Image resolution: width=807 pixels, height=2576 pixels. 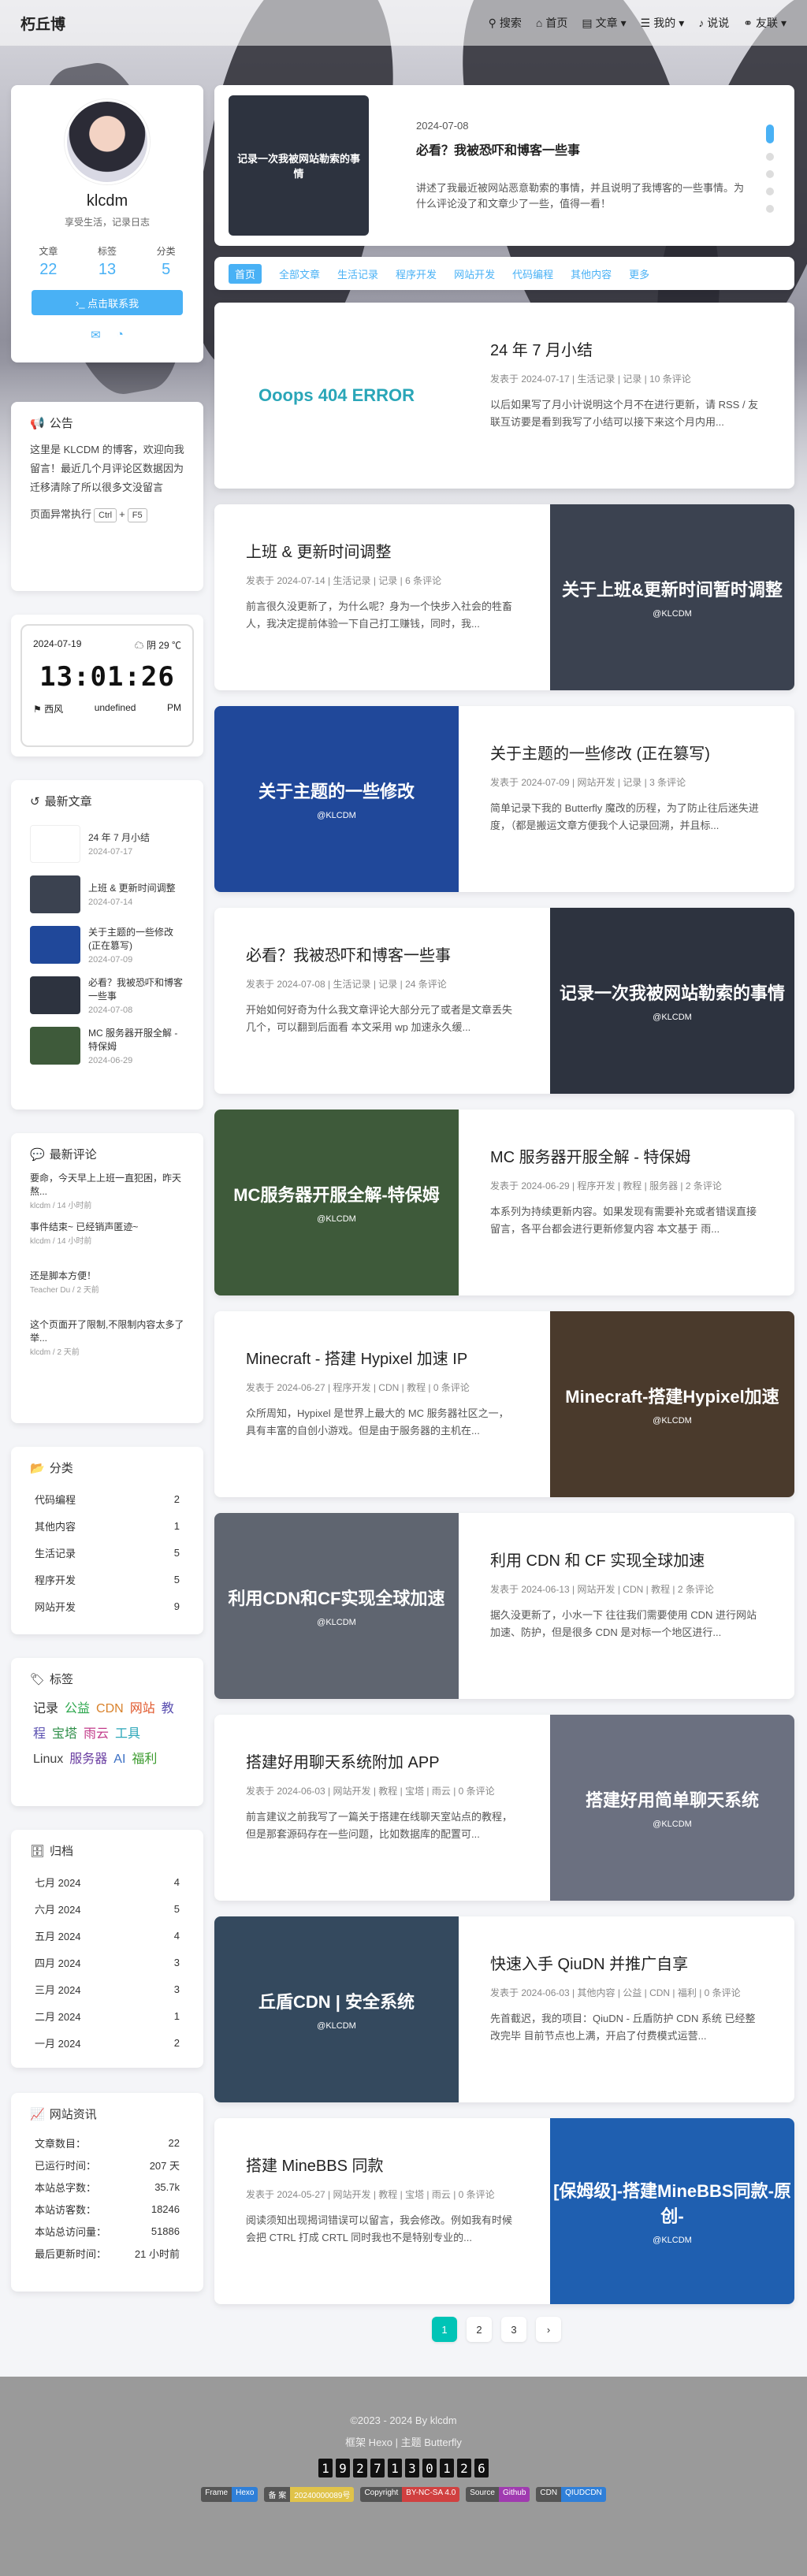 What do you see at coordinates (513, 2329) in the screenshot?
I see `page-3: 3` at bounding box center [513, 2329].